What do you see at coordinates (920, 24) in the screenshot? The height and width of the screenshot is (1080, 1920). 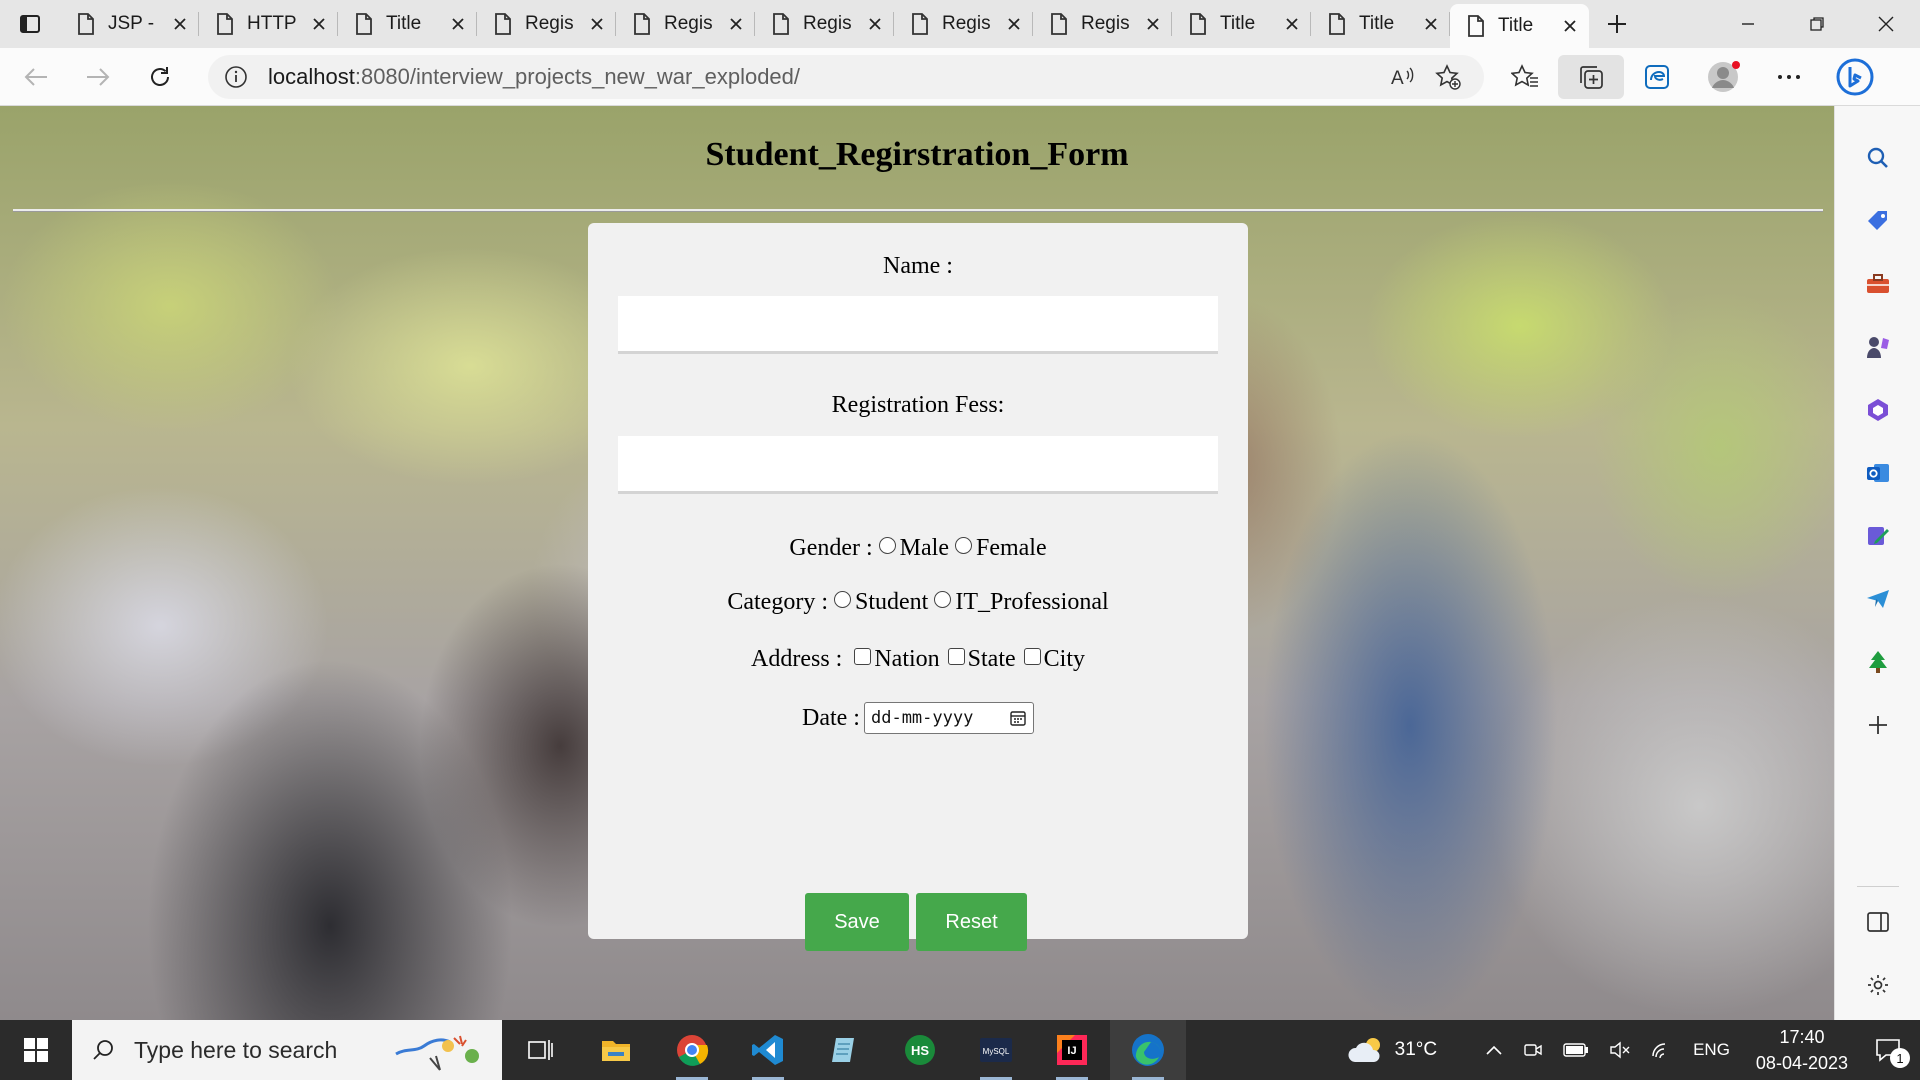 I see `document-icon` at bounding box center [920, 24].